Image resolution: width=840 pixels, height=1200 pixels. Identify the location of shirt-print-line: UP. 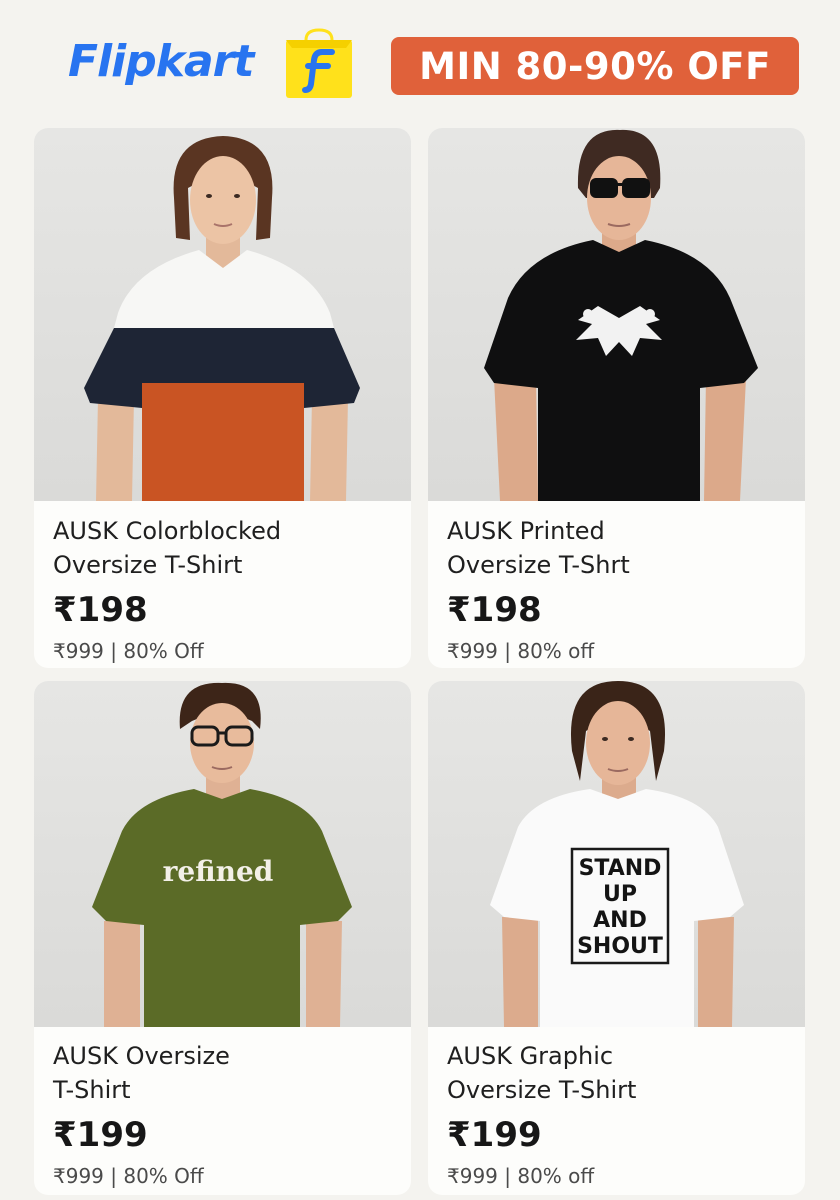
(620, 894).